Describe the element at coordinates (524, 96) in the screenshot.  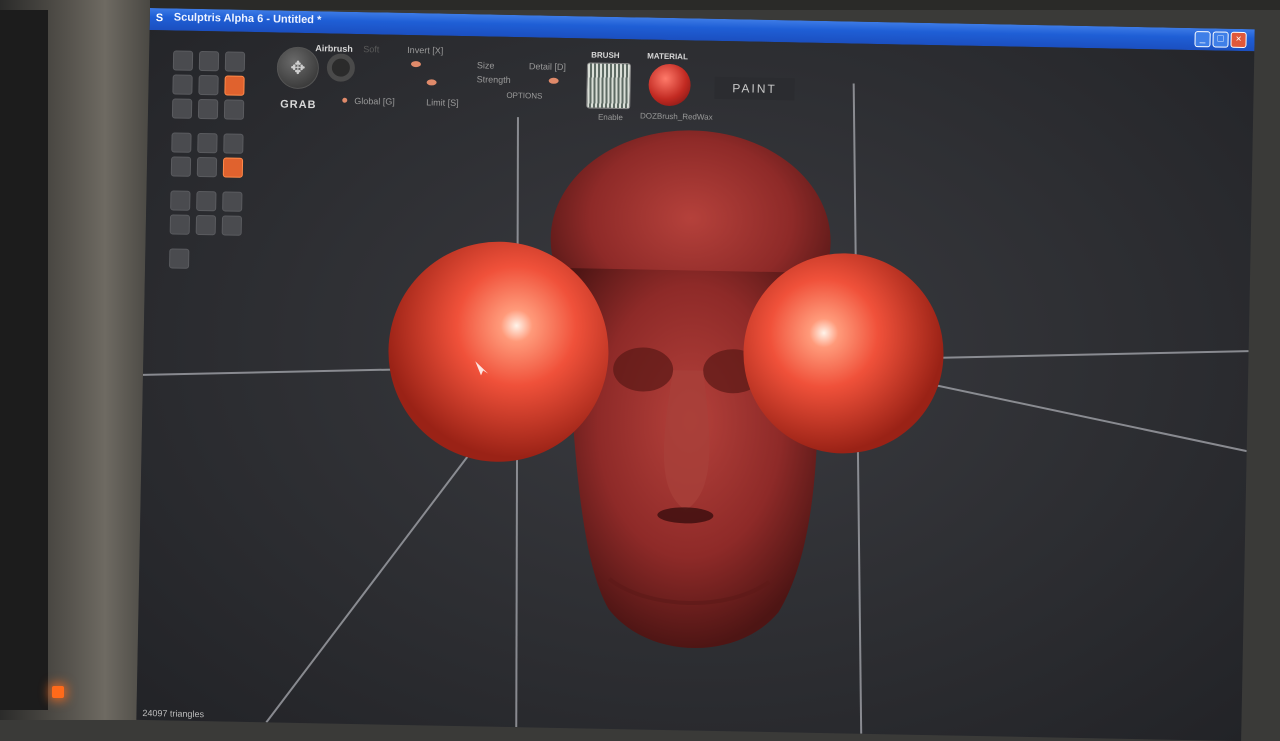
I see `options-label: OPTIONS` at that location.